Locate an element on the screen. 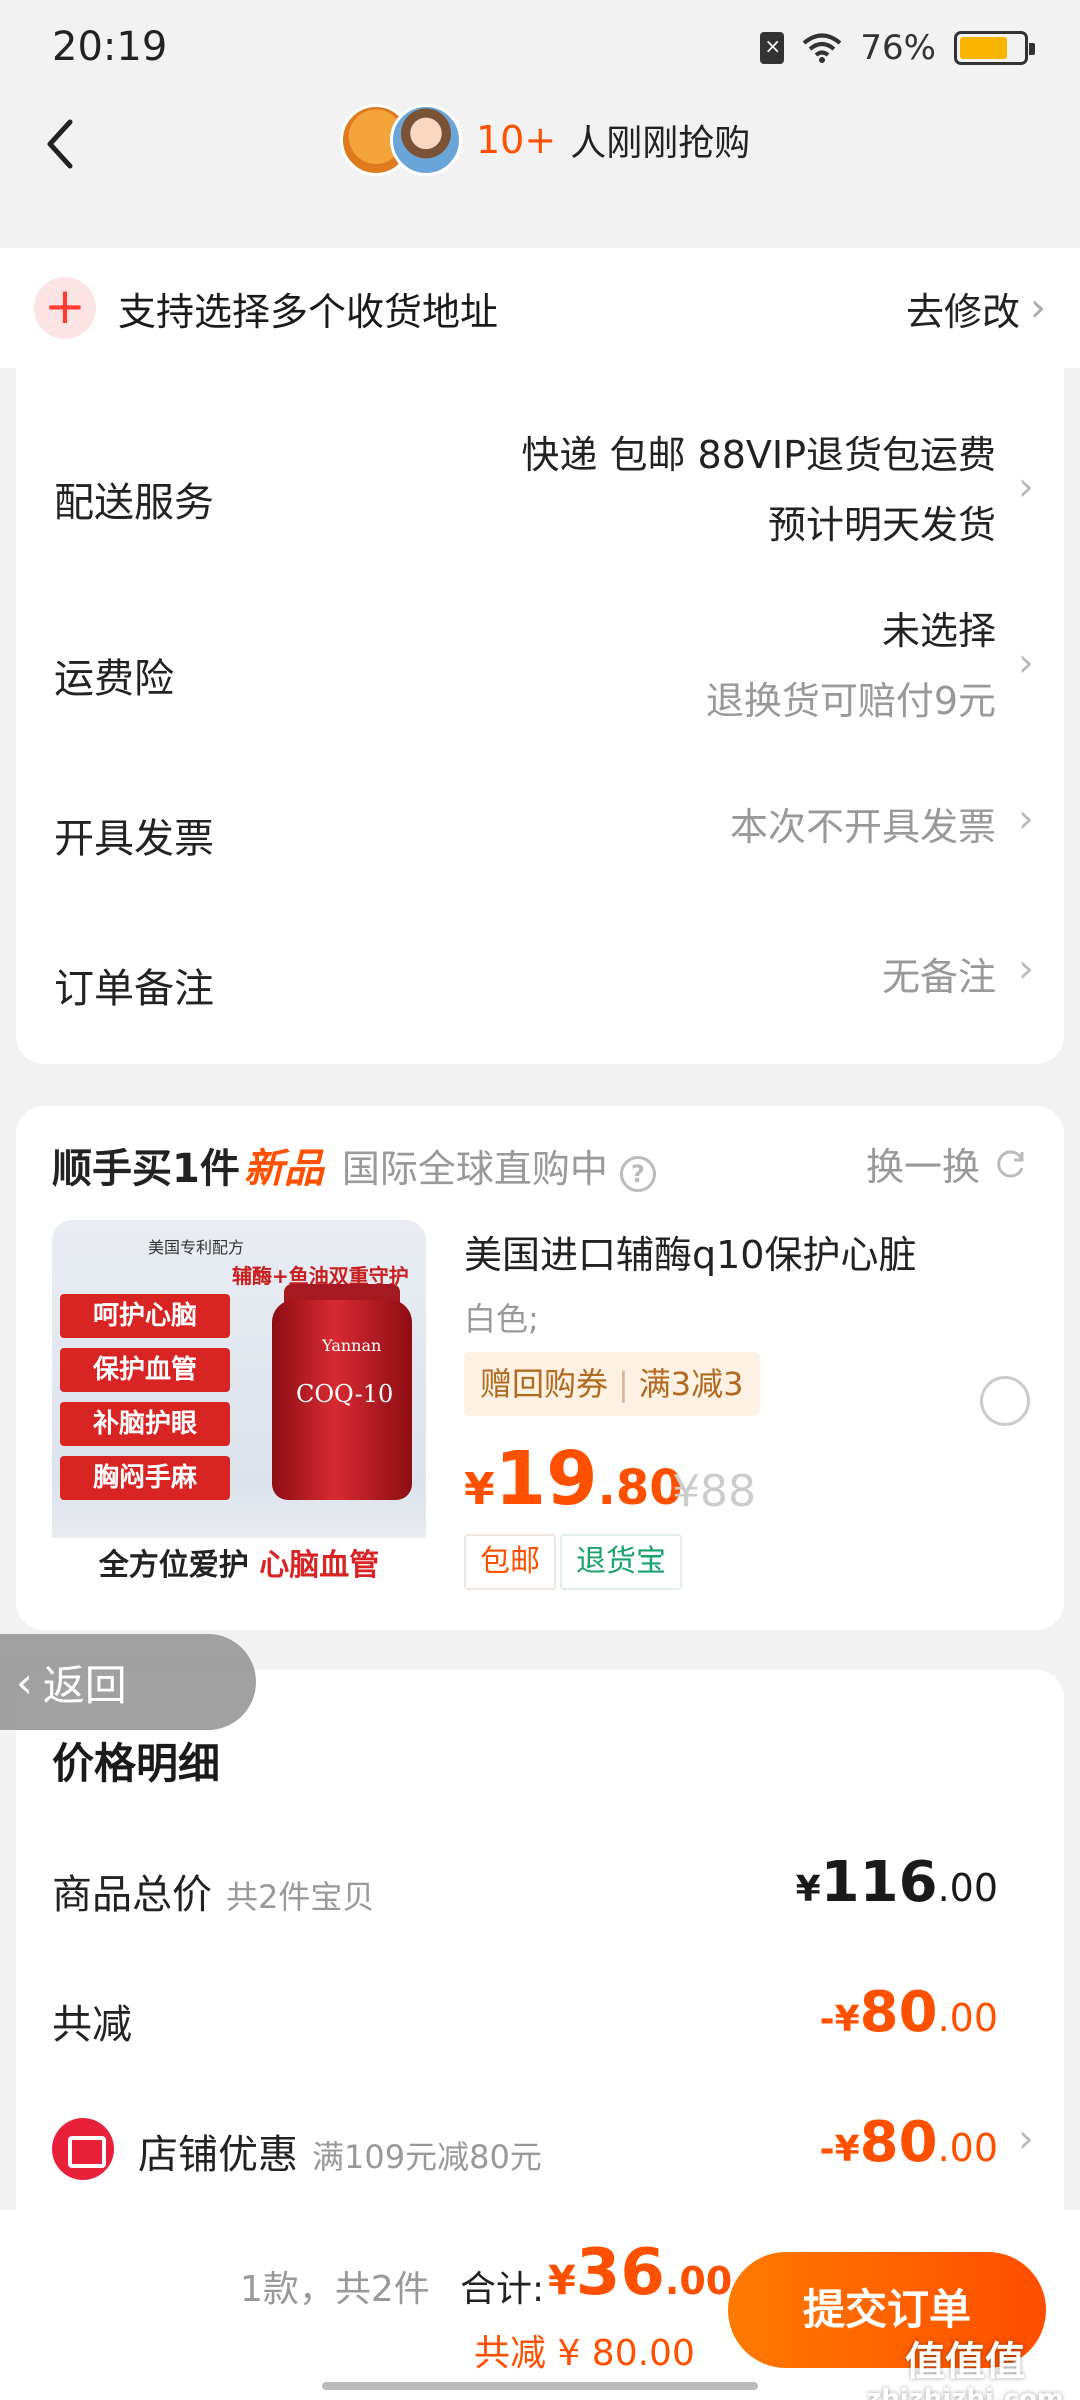  delivery-label: 配送服务 is located at coordinates (134, 503).